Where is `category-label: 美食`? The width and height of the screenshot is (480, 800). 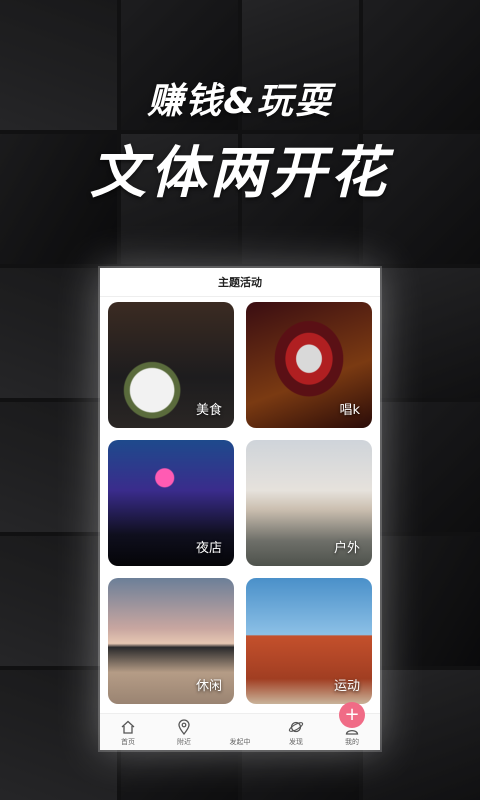
category-label: 美食 is located at coordinates (208, 410).